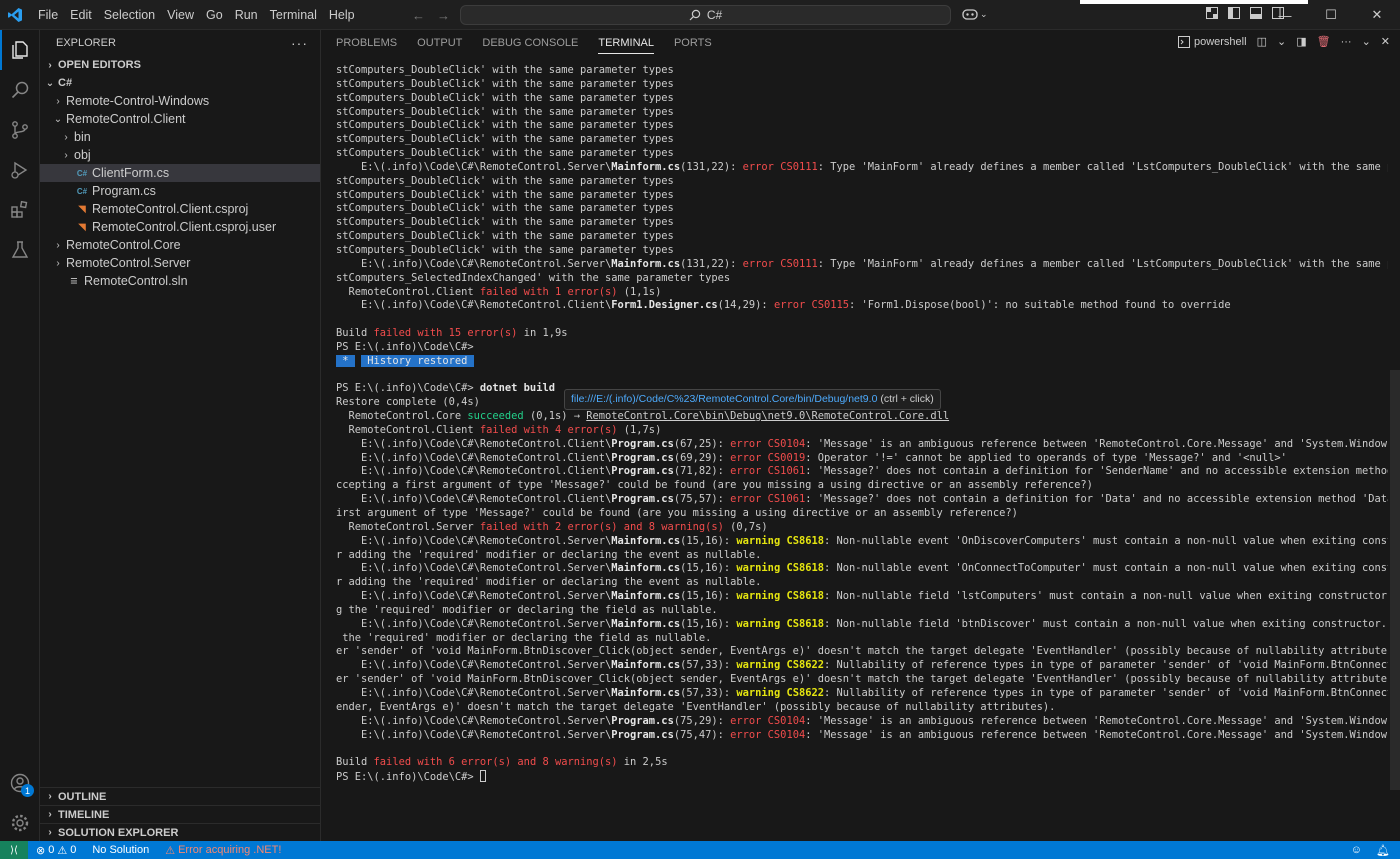  I want to click on close-button: ✕, so click(1377, 15).